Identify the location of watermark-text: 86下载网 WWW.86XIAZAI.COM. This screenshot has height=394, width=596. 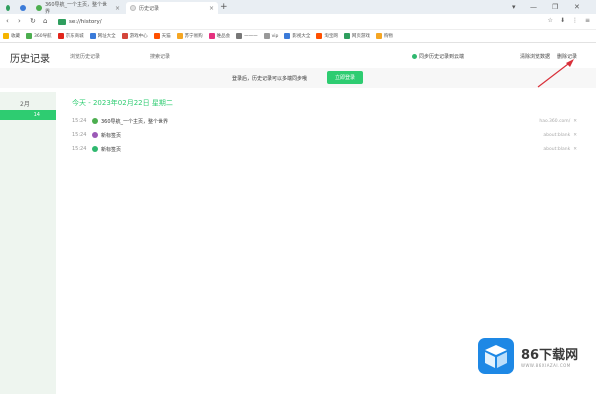
(549, 356).